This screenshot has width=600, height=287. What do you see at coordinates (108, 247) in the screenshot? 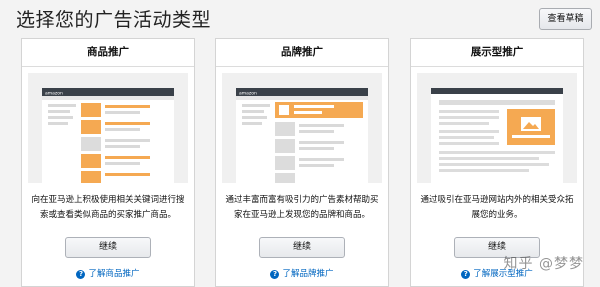
I see `continue-button-sponsored-products: 继续` at bounding box center [108, 247].